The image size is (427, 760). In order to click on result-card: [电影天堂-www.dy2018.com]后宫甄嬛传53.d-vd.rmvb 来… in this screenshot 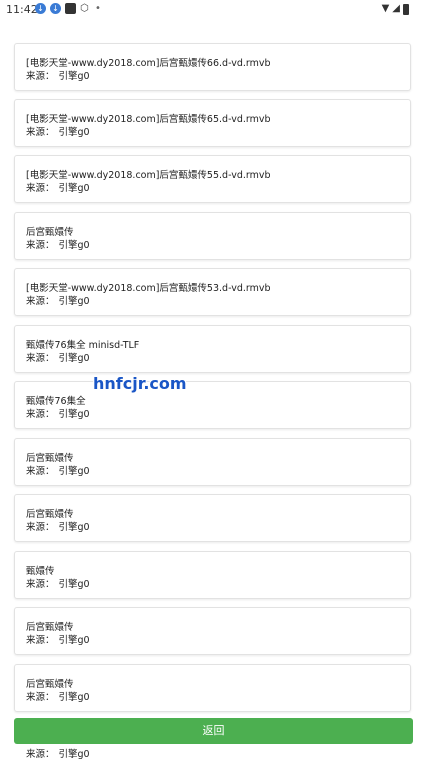, I will do `click(212, 292)`.